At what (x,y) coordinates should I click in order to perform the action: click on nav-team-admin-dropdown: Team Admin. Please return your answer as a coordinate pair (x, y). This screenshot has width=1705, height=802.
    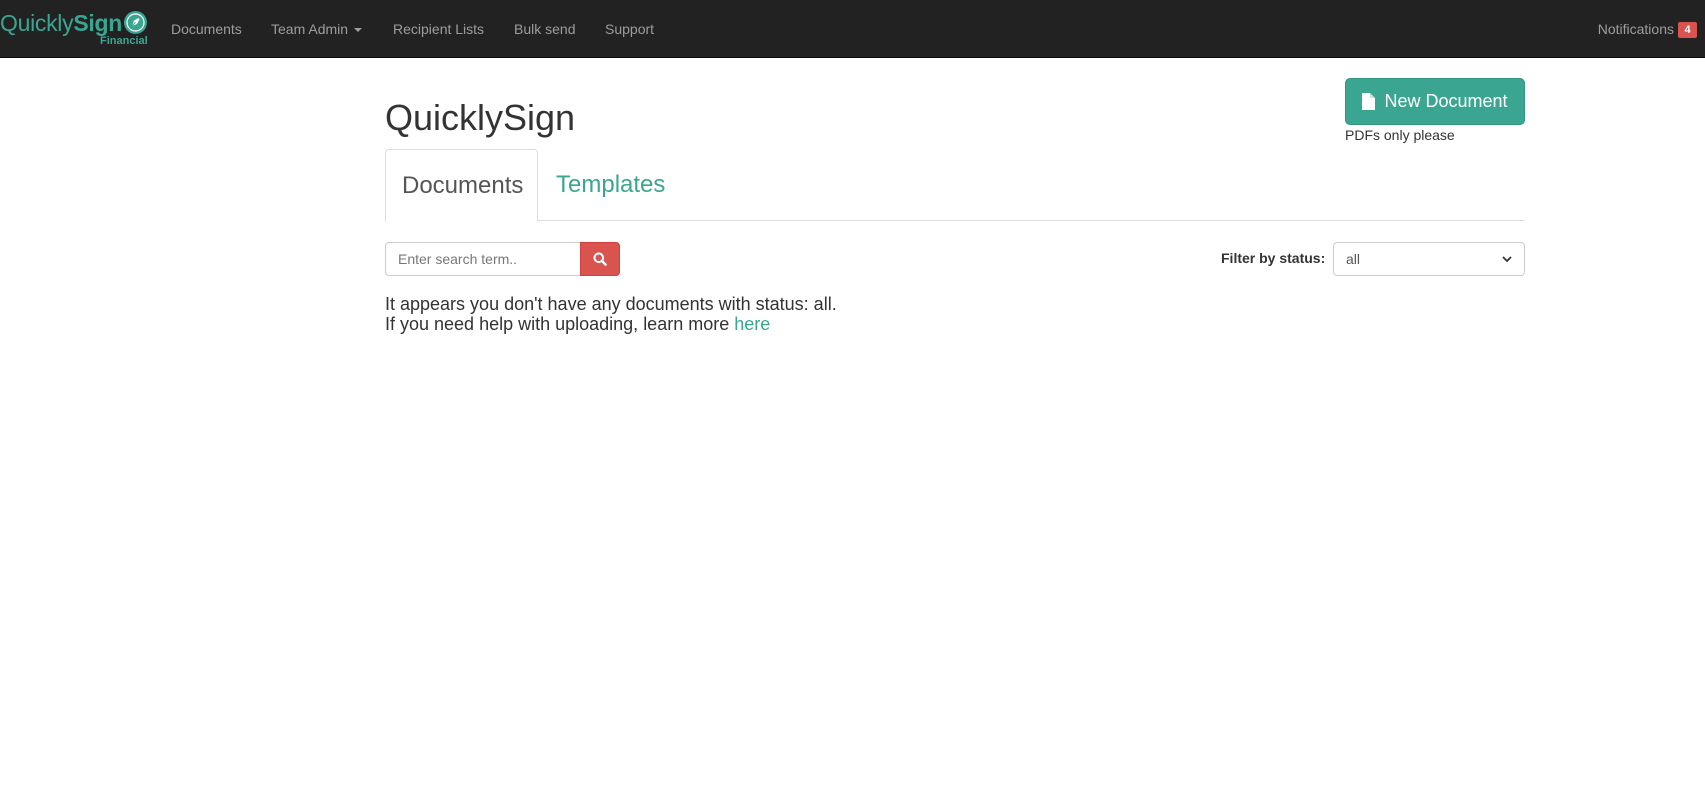
    Looking at the image, I should click on (317, 29).